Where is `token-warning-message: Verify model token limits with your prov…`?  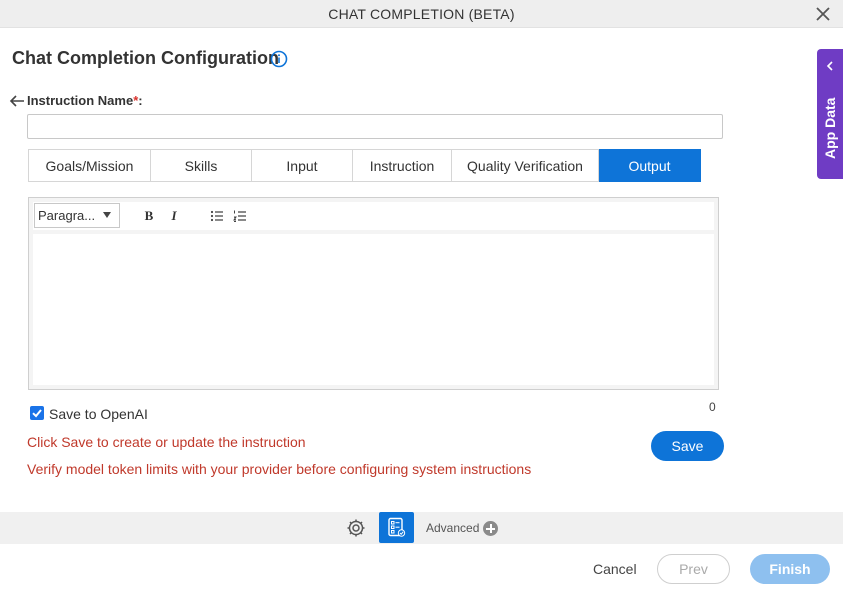 token-warning-message: Verify model token limits with your prov… is located at coordinates (279, 469).